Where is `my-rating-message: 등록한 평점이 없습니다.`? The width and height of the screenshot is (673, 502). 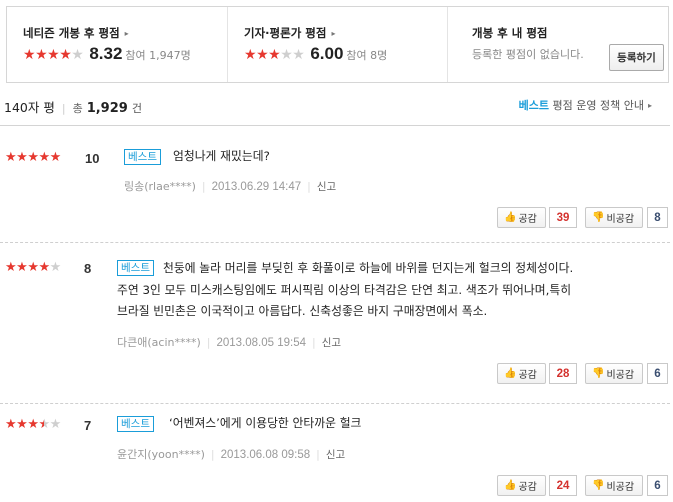 my-rating-message: 등록한 평점이 없습니다. is located at coordinates (528, 54).